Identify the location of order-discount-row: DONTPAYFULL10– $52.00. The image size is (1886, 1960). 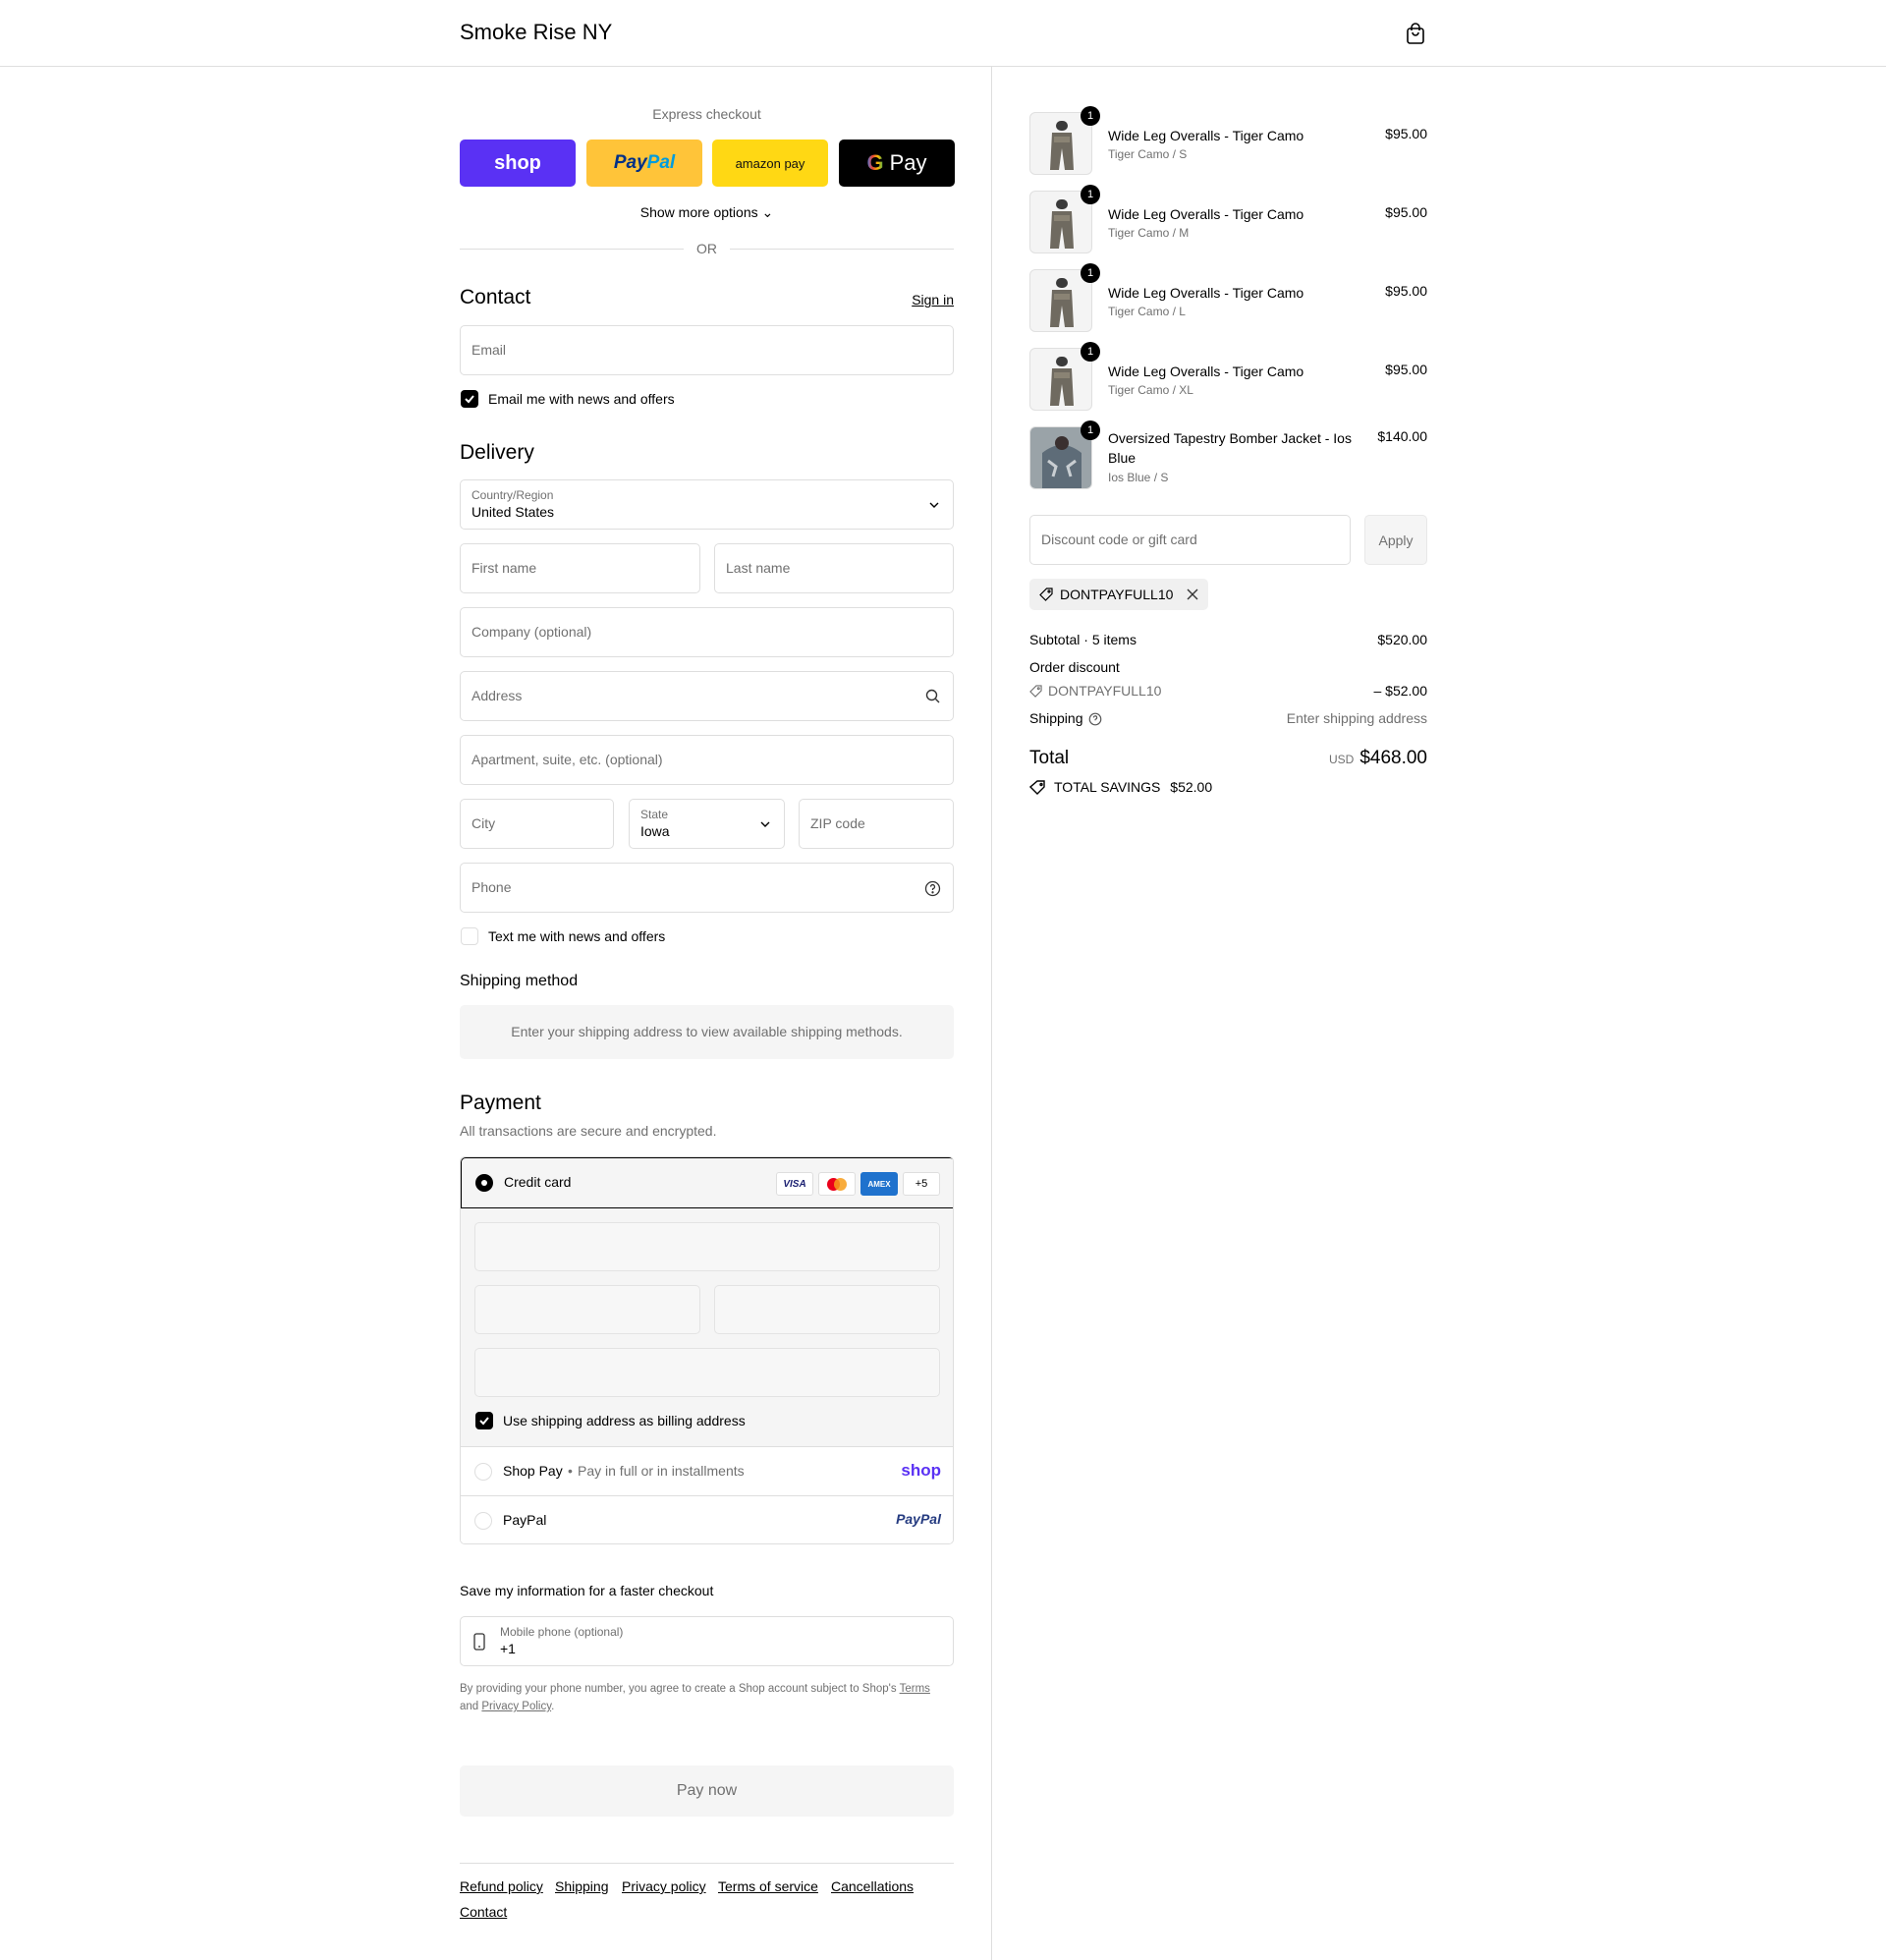
(1228, 691).